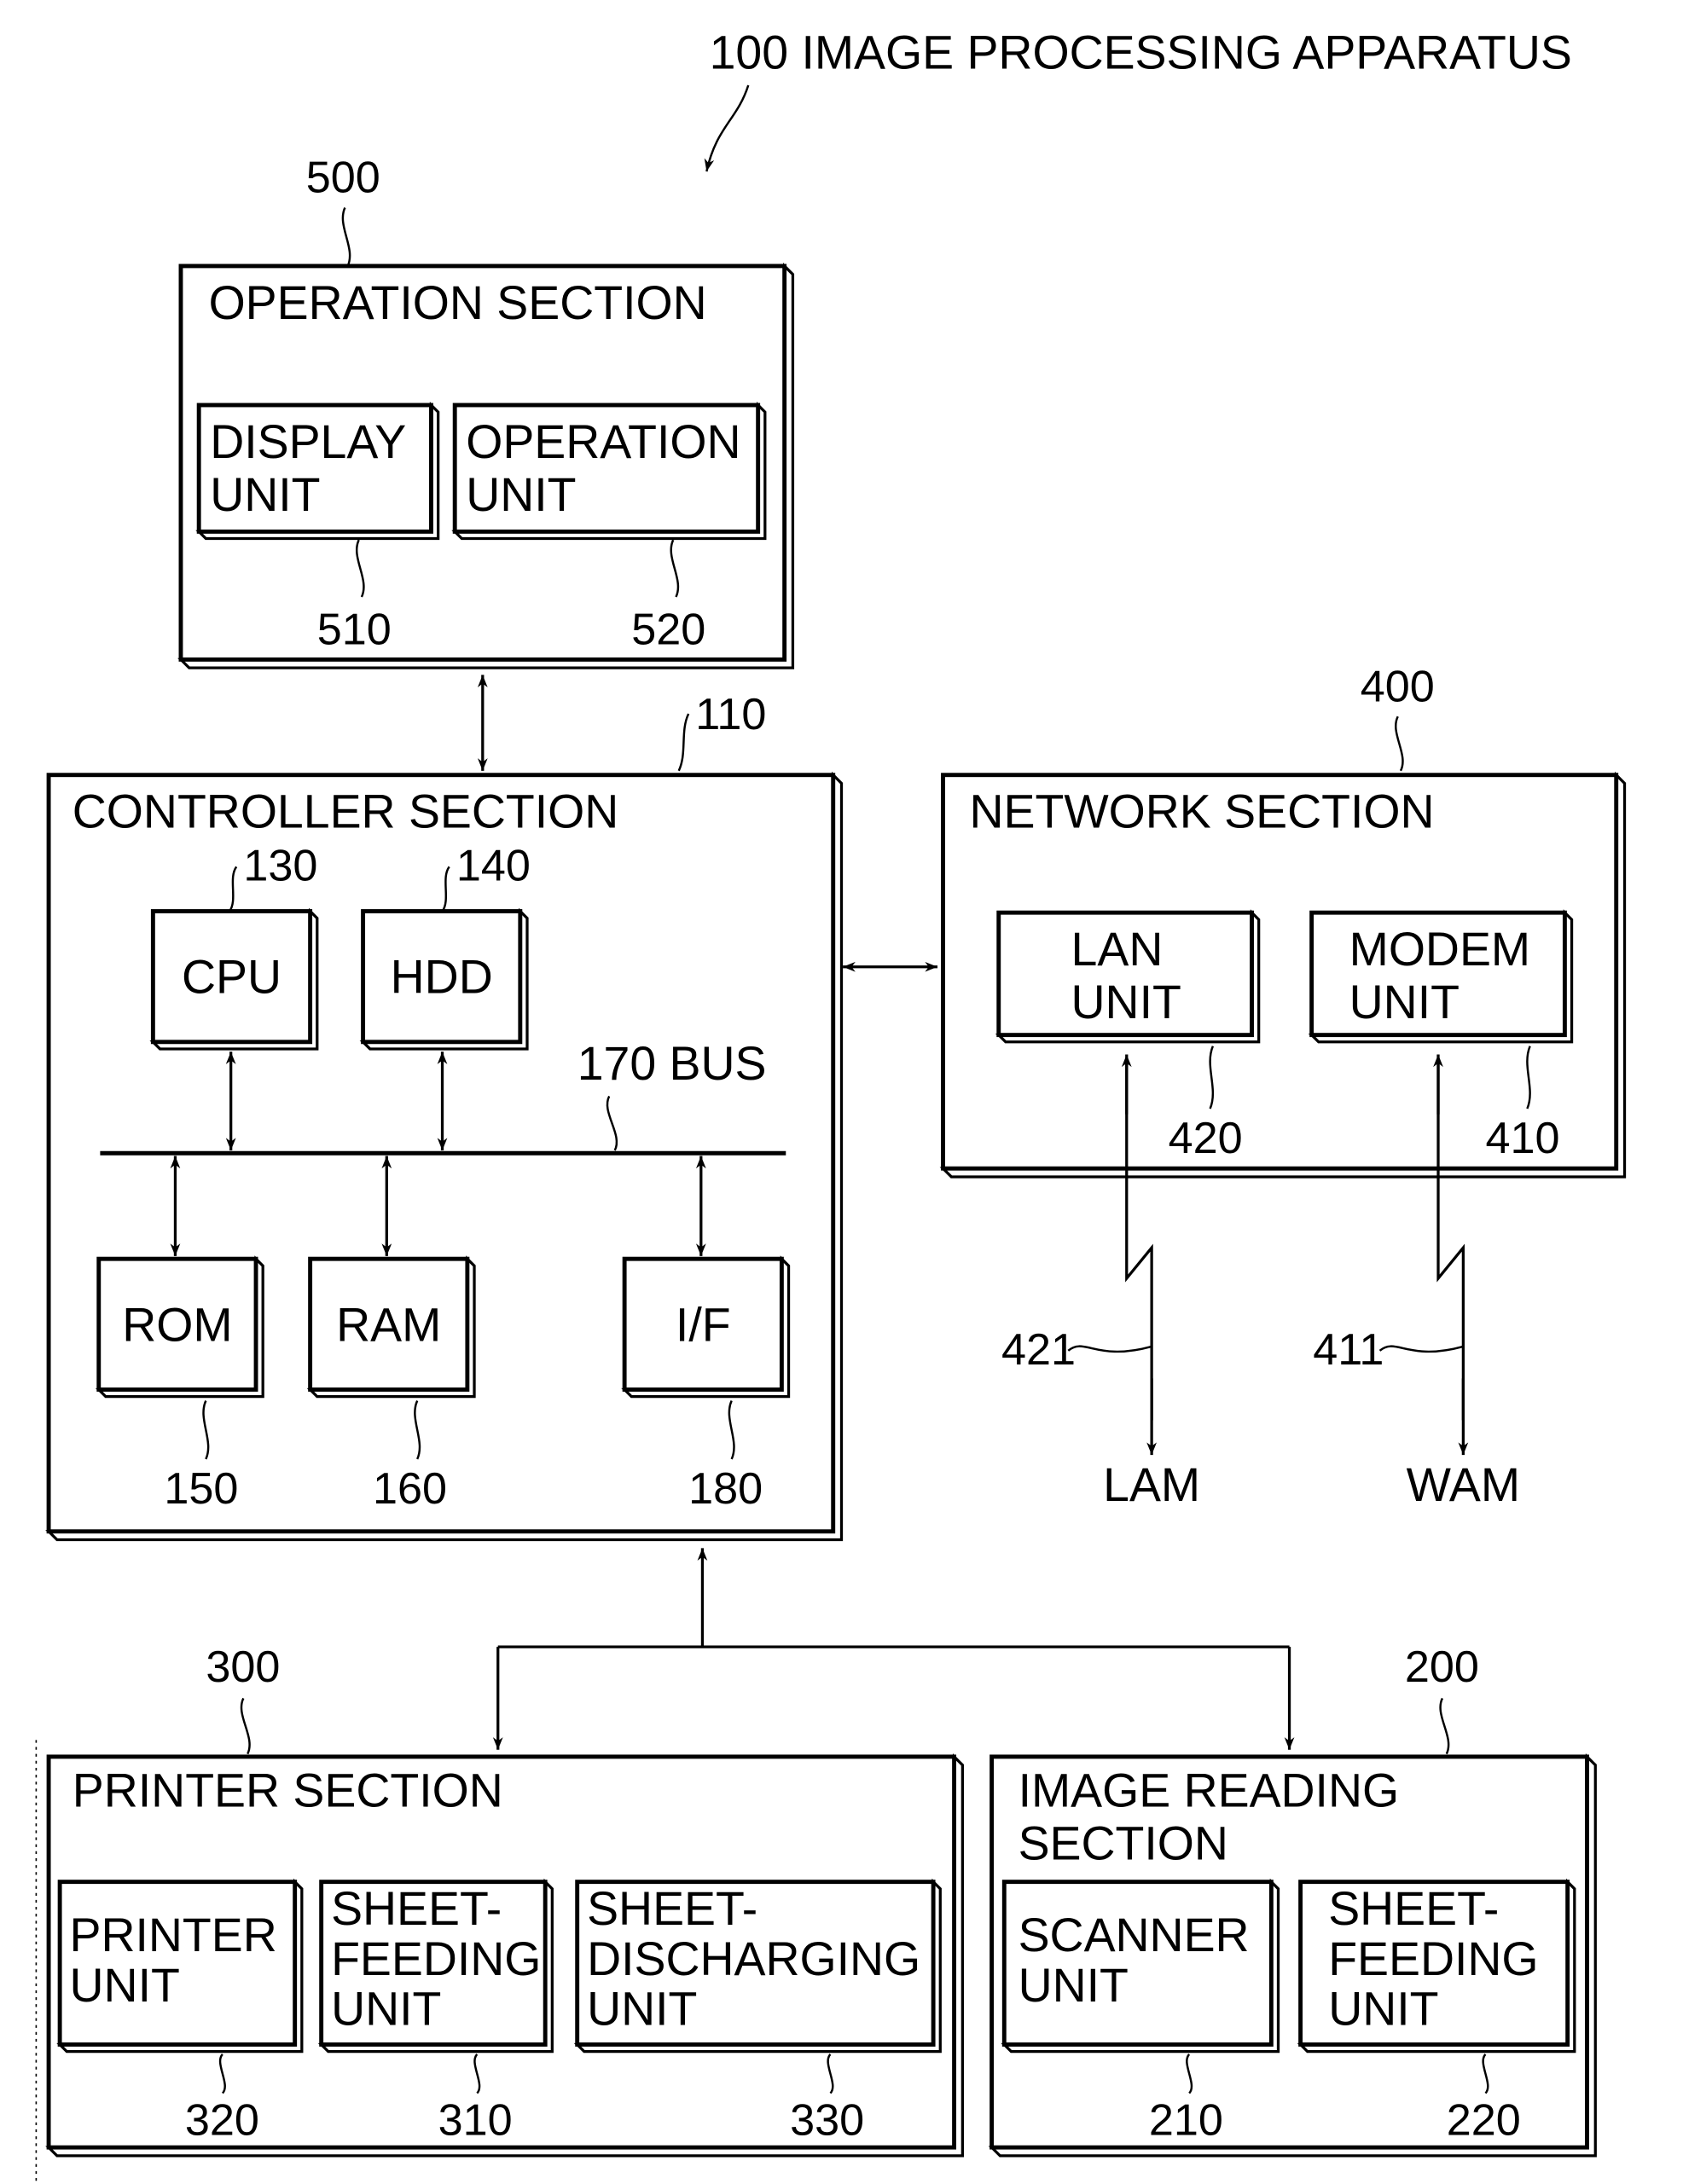 This screenshot has height=2184, width=1683. Describe the element at coordinates (1186, 2120) in the screenshot. I see `ref-210: 210` at that location.